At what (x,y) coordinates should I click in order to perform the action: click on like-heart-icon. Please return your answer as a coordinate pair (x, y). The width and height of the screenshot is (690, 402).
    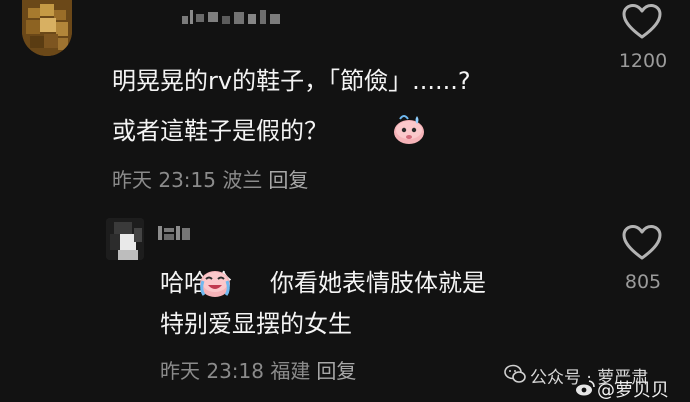
    Looking at the image, I should click on (642, 22).